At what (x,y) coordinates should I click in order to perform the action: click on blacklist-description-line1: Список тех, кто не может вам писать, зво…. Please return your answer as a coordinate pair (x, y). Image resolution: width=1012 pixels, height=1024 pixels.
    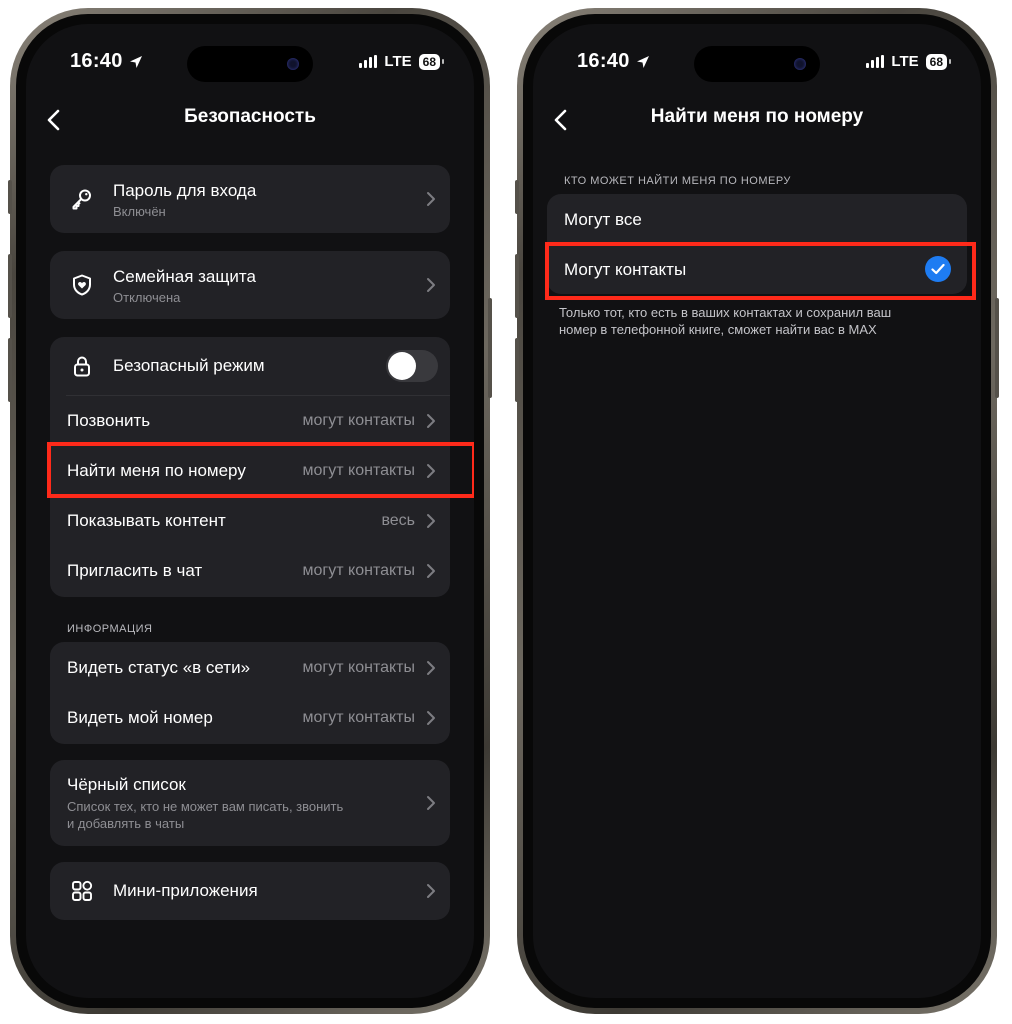
    Looking at the image, I should click on (205, 806).